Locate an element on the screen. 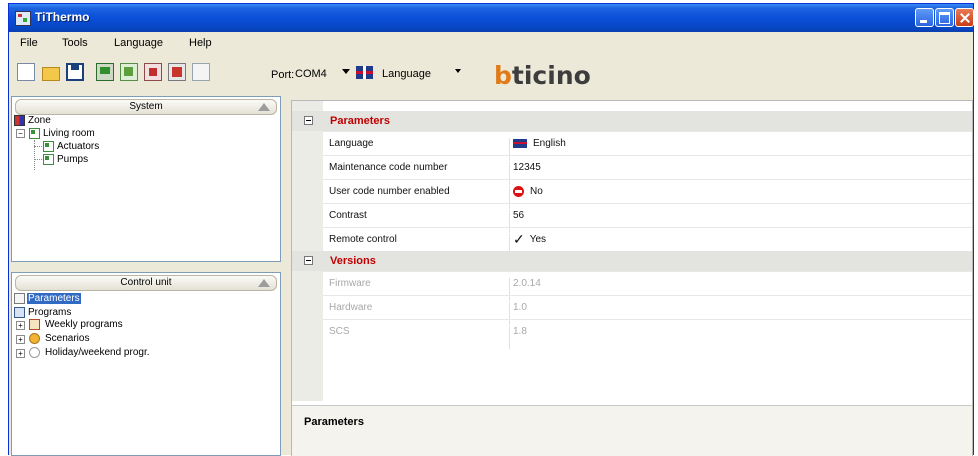 The height and width of the screenshot is (456, 978). category-label: Parameters is located at coordinates (360, 121).